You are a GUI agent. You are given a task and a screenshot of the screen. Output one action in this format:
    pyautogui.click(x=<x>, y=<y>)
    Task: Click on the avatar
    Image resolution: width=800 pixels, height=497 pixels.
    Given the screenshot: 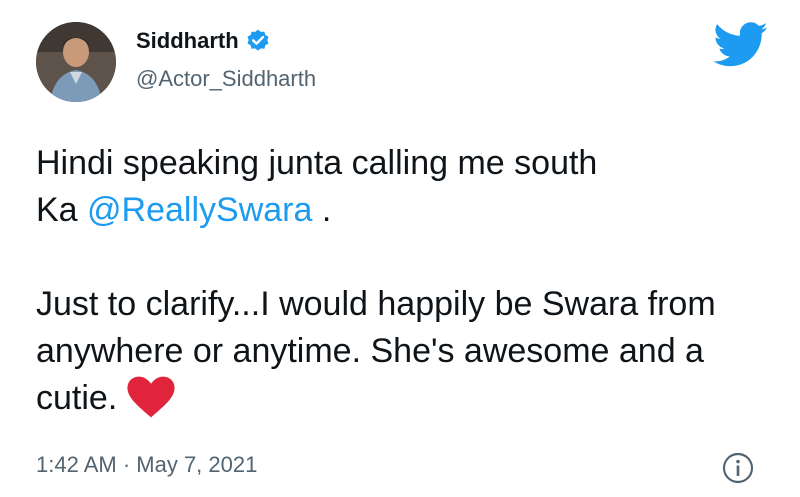 What is the action you would take?
    pyautogui.click(x=76, y=62)
    